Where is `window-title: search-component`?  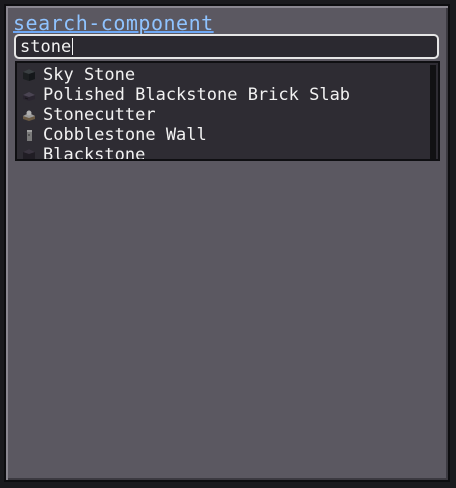 window-title: search-component is located at coordinates (113, 23).